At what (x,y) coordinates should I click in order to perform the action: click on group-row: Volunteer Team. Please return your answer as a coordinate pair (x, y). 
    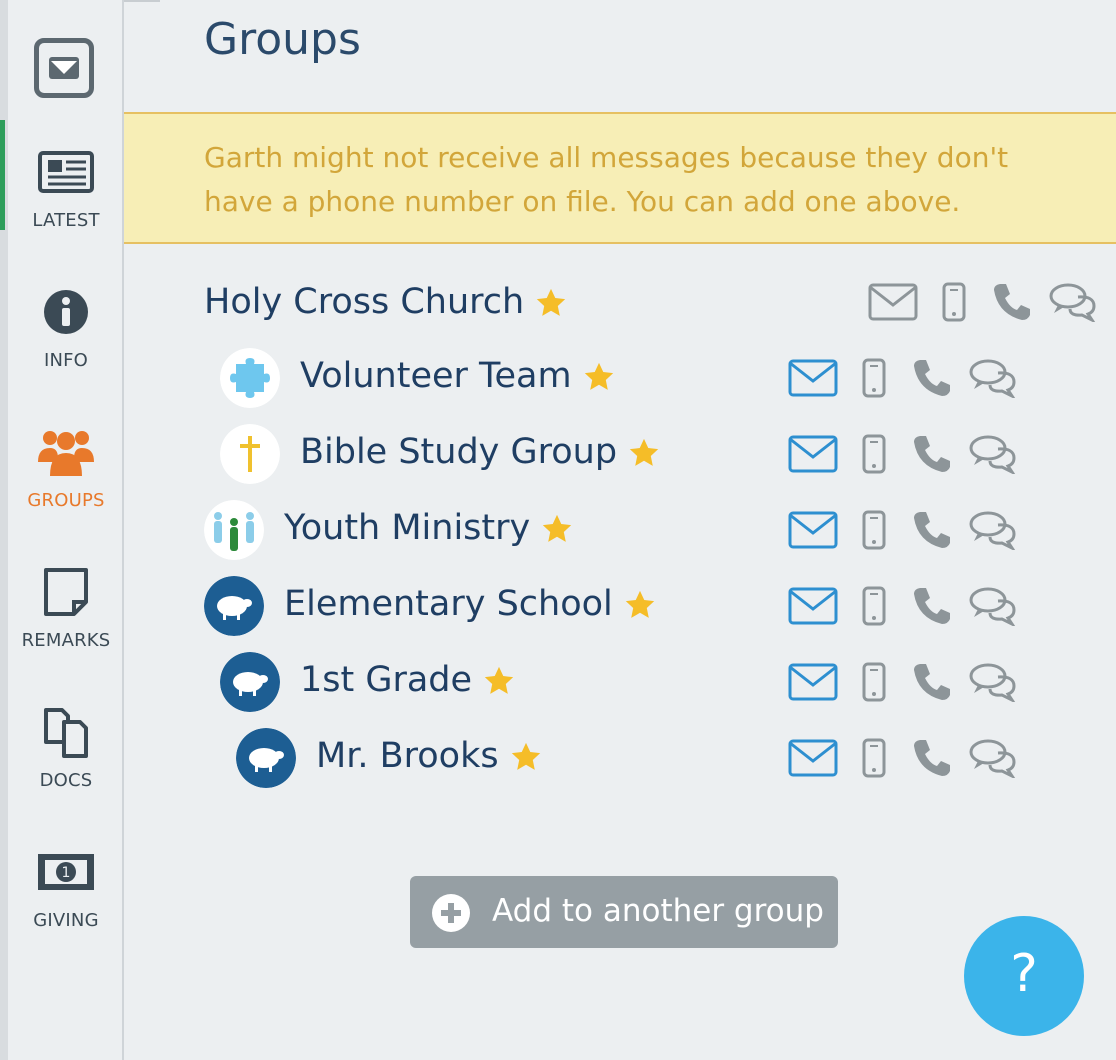
    Looking at the image, I should click on (668, 378).